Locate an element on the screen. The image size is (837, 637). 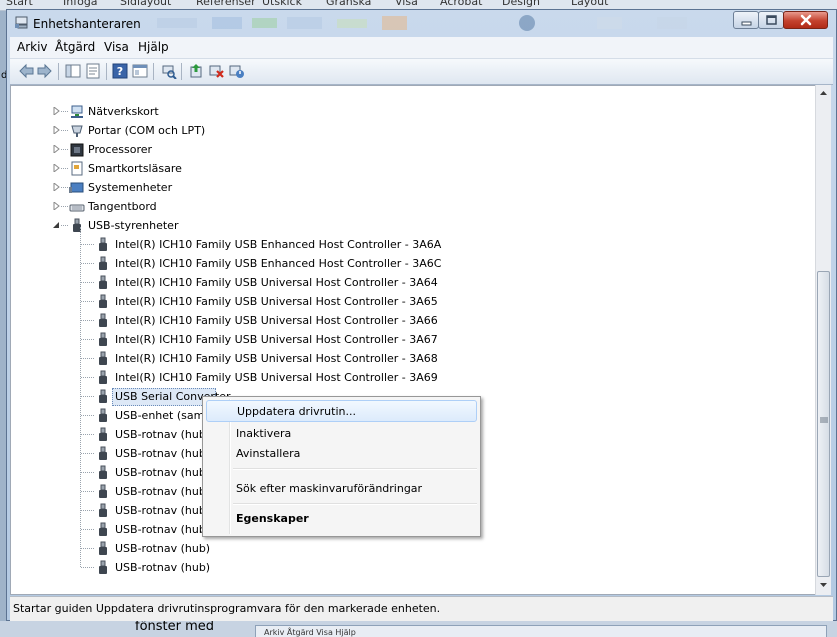
show-hide-tree-icon is located at coordinates (73, 71).